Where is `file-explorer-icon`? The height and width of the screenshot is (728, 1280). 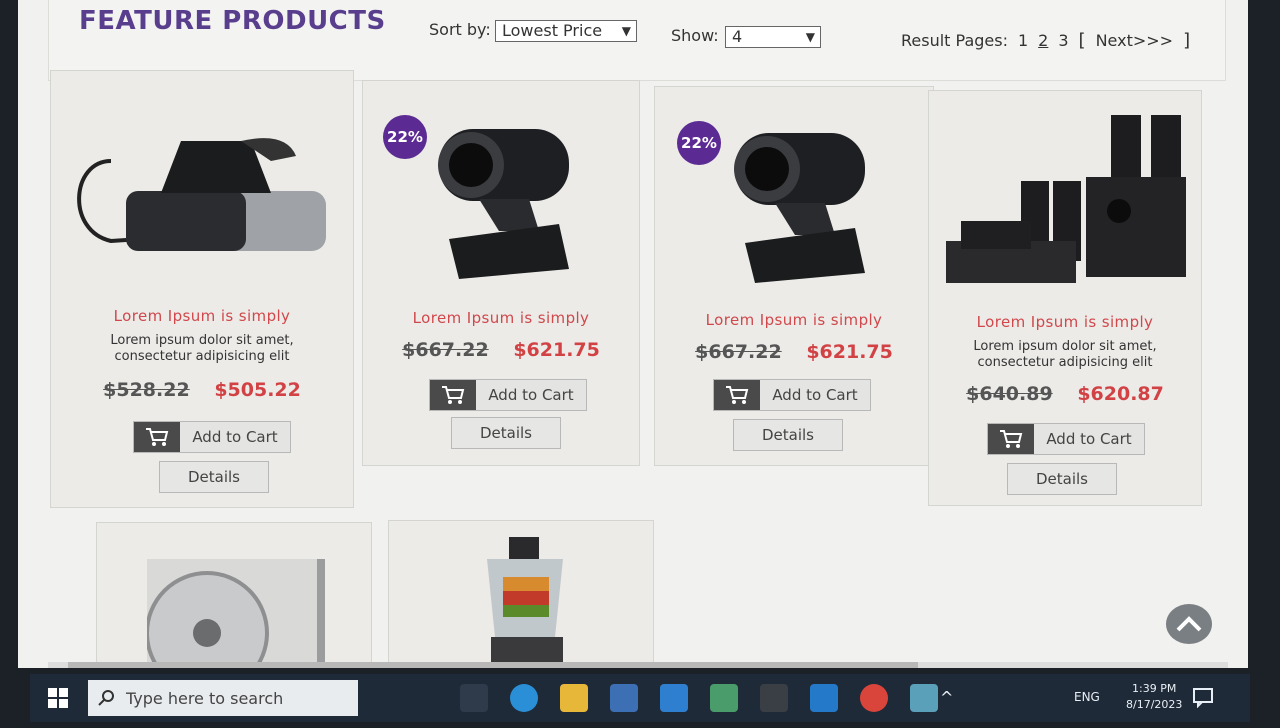 file-explorer-icon is located at coordinates (574, 698).